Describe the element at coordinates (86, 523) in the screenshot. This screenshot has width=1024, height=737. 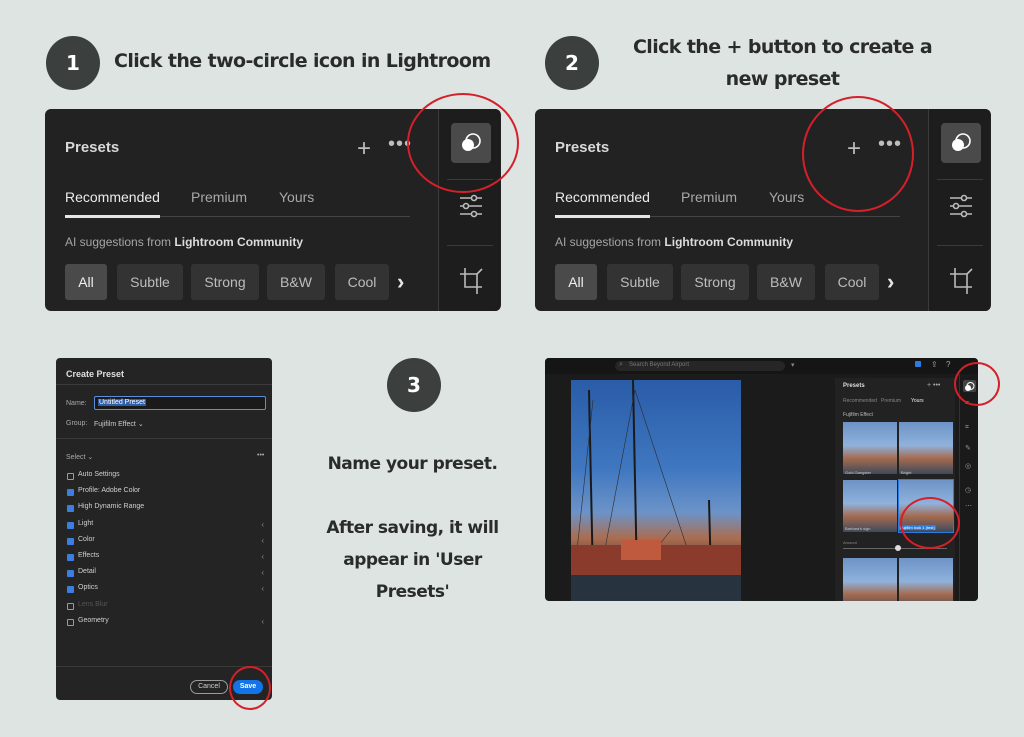
I see `setting-label: Light` at that location.